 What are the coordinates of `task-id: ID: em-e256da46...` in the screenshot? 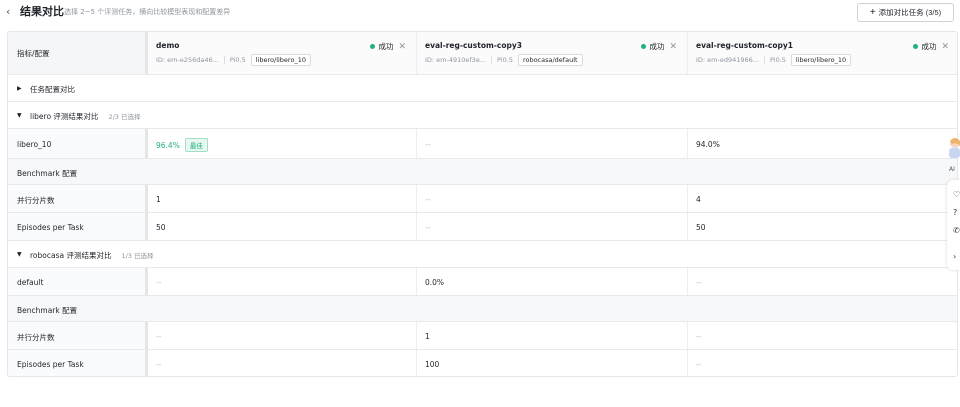 It's located at (187, 60).